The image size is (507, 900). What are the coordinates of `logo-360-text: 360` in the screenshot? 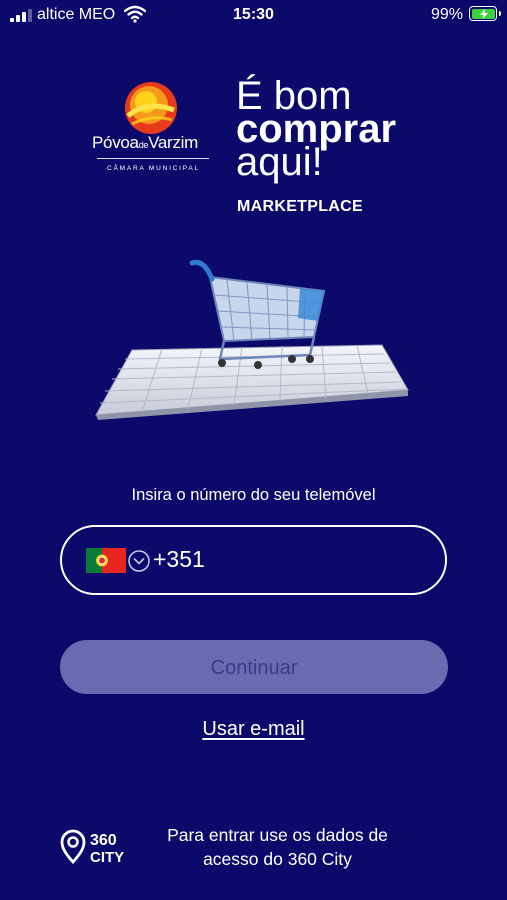 It's located at (103, 840).